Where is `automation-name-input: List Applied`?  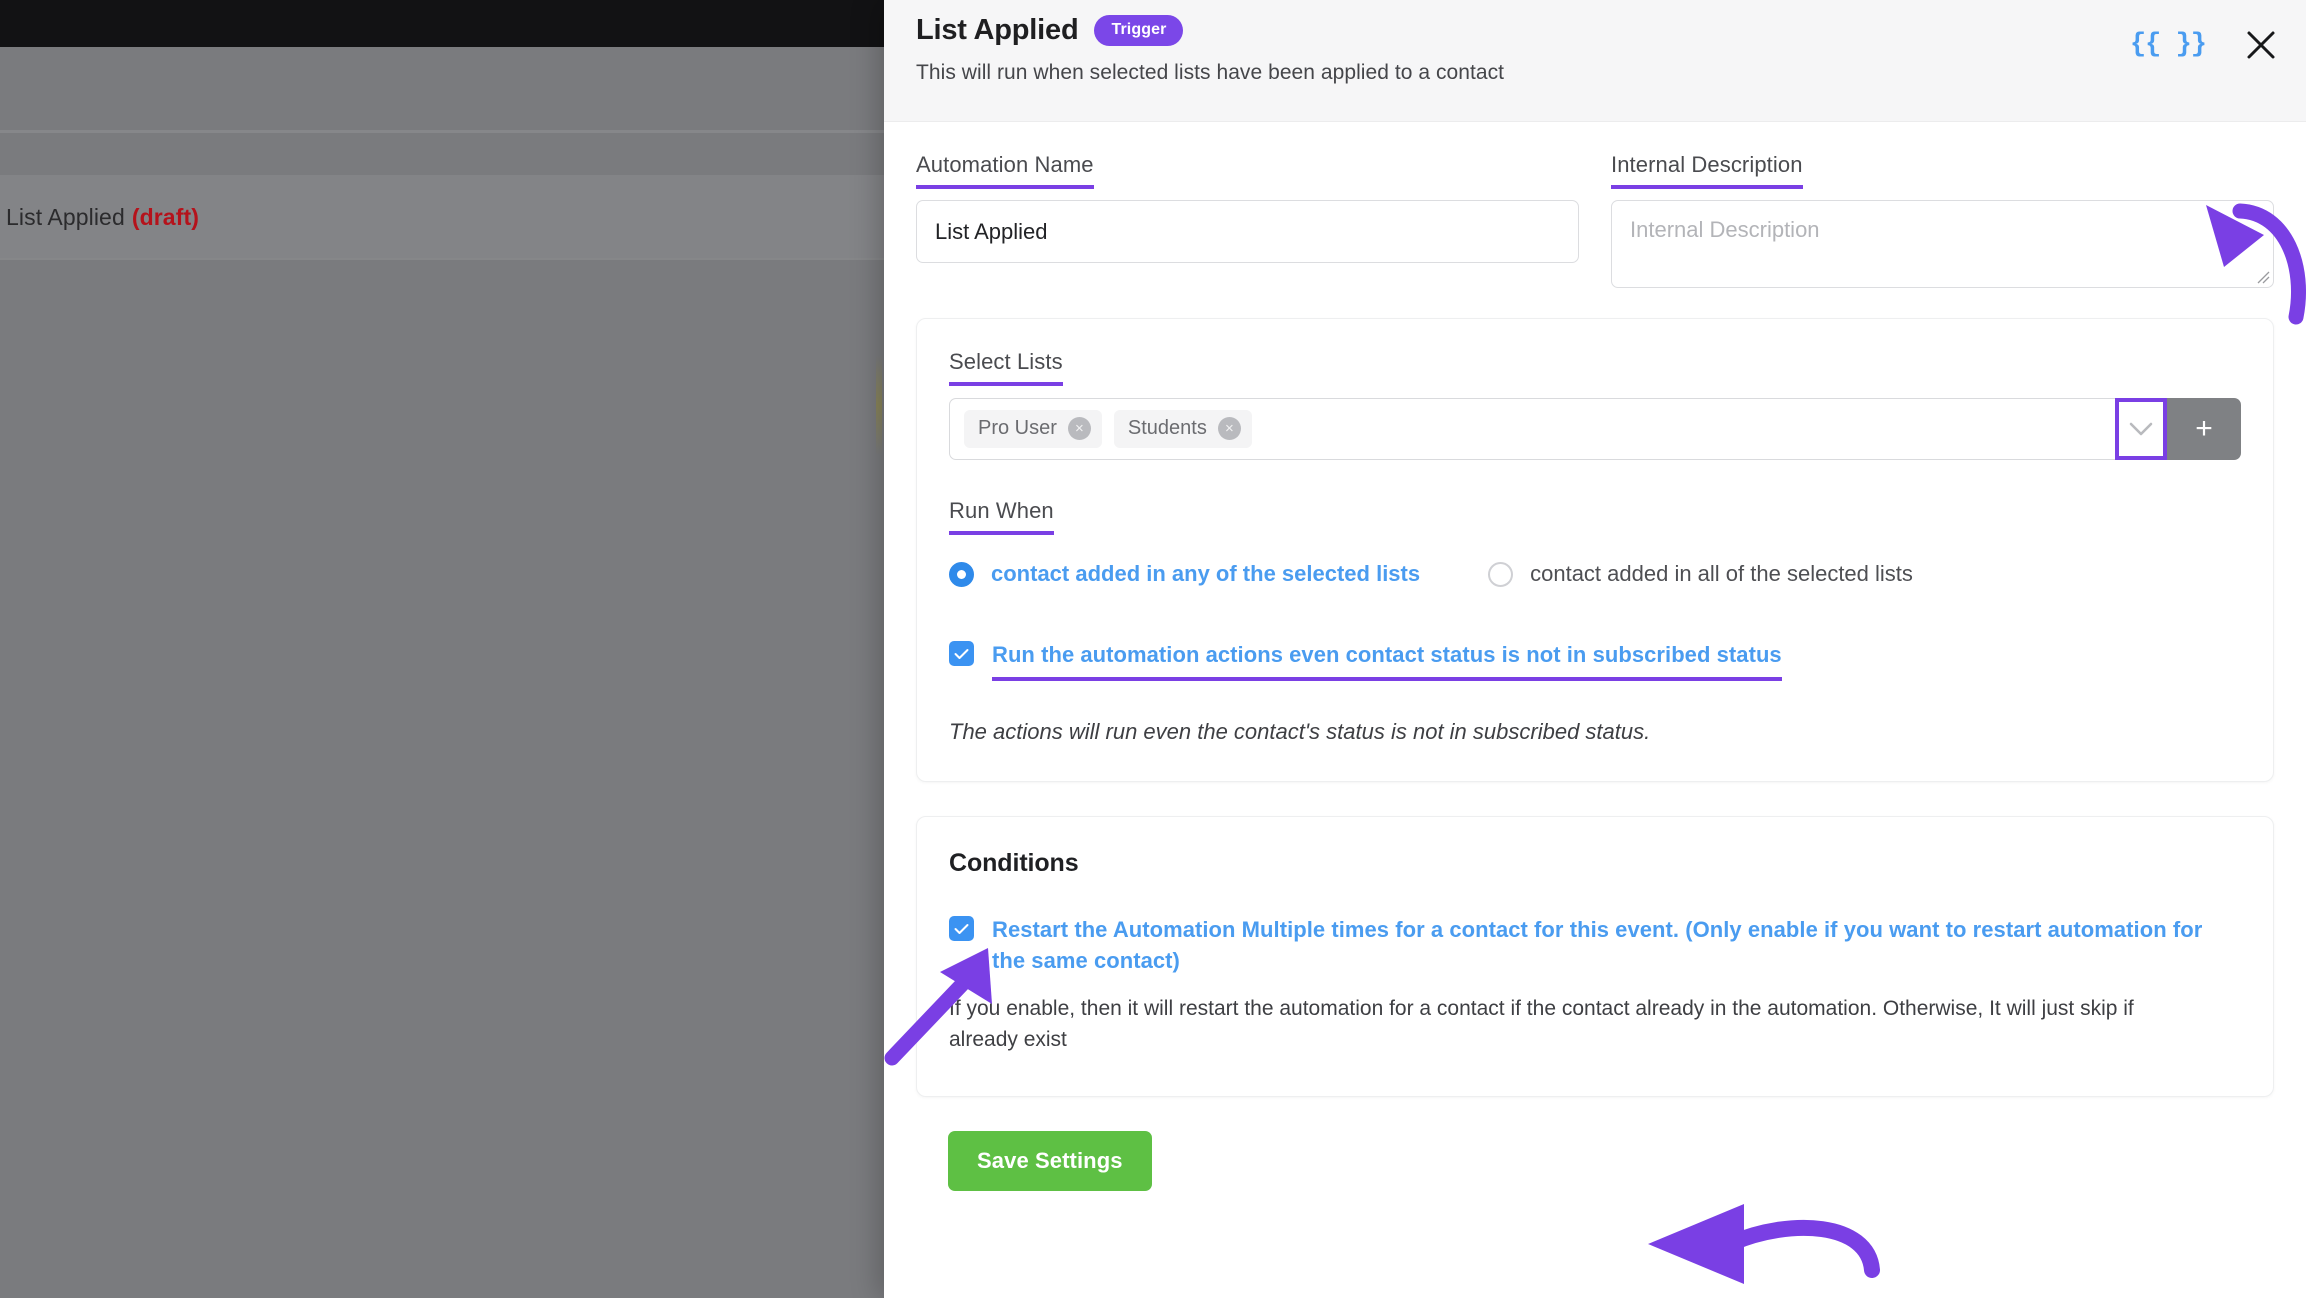
automation-name-input: List Applied is located at coordinates (1247, 231).